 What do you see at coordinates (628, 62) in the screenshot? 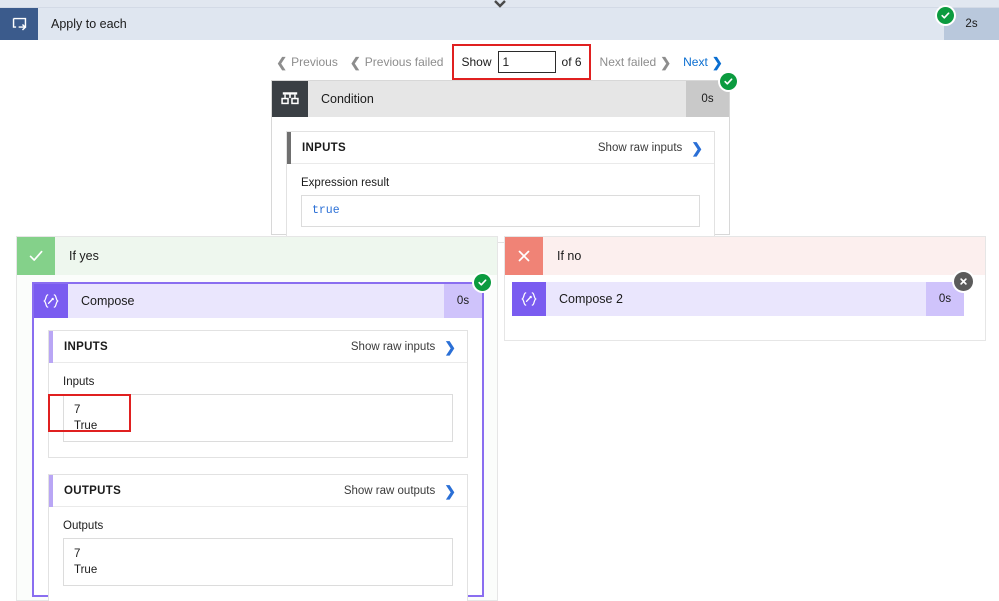
I see `pager-next-failed-label: Next failed` at bounding box center [628, 62].